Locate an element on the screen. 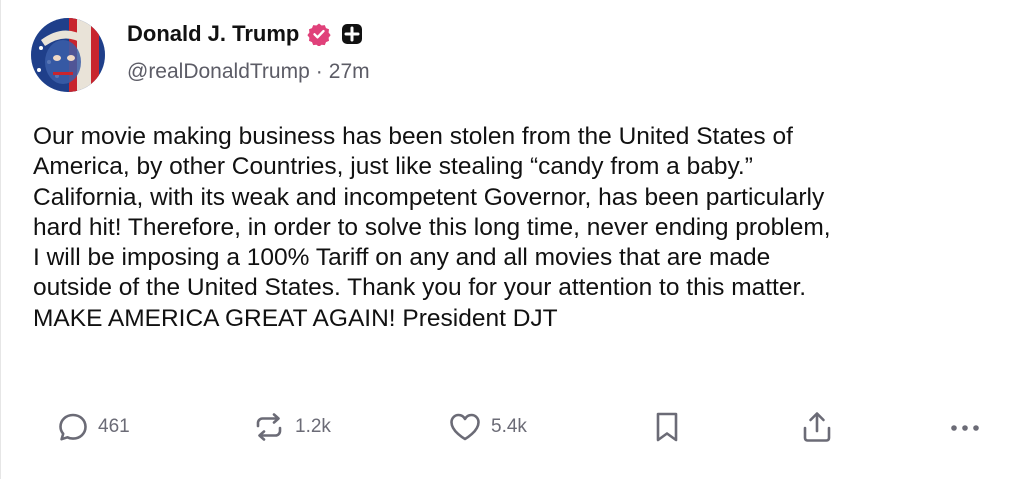  reply-icon is located at coordinates (73, 427).